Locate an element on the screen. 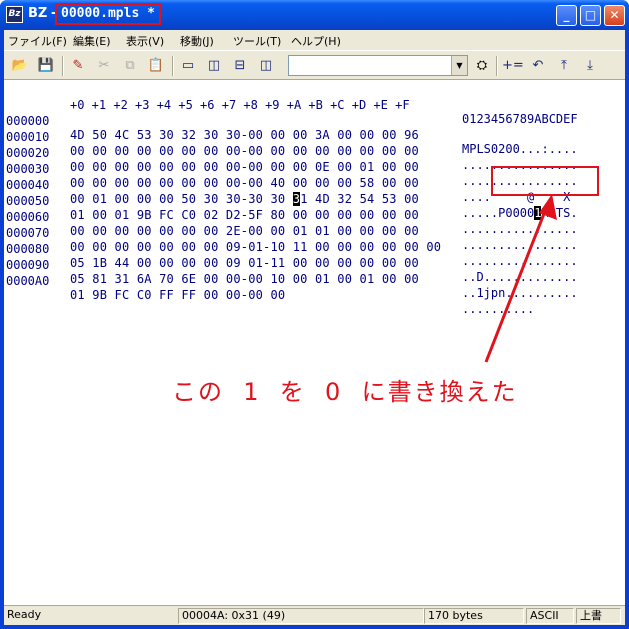 Image resolution: width=629 pixels, height=629 pixels. minimize-icon: _ is located at coordinates (566, 15).